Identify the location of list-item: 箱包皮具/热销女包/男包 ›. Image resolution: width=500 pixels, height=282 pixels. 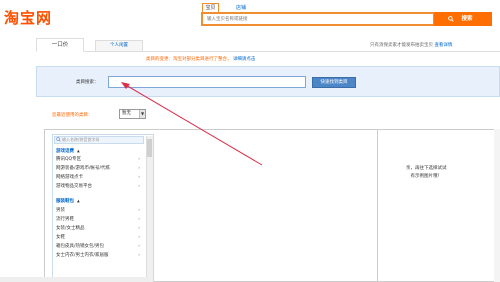
(99, 247).